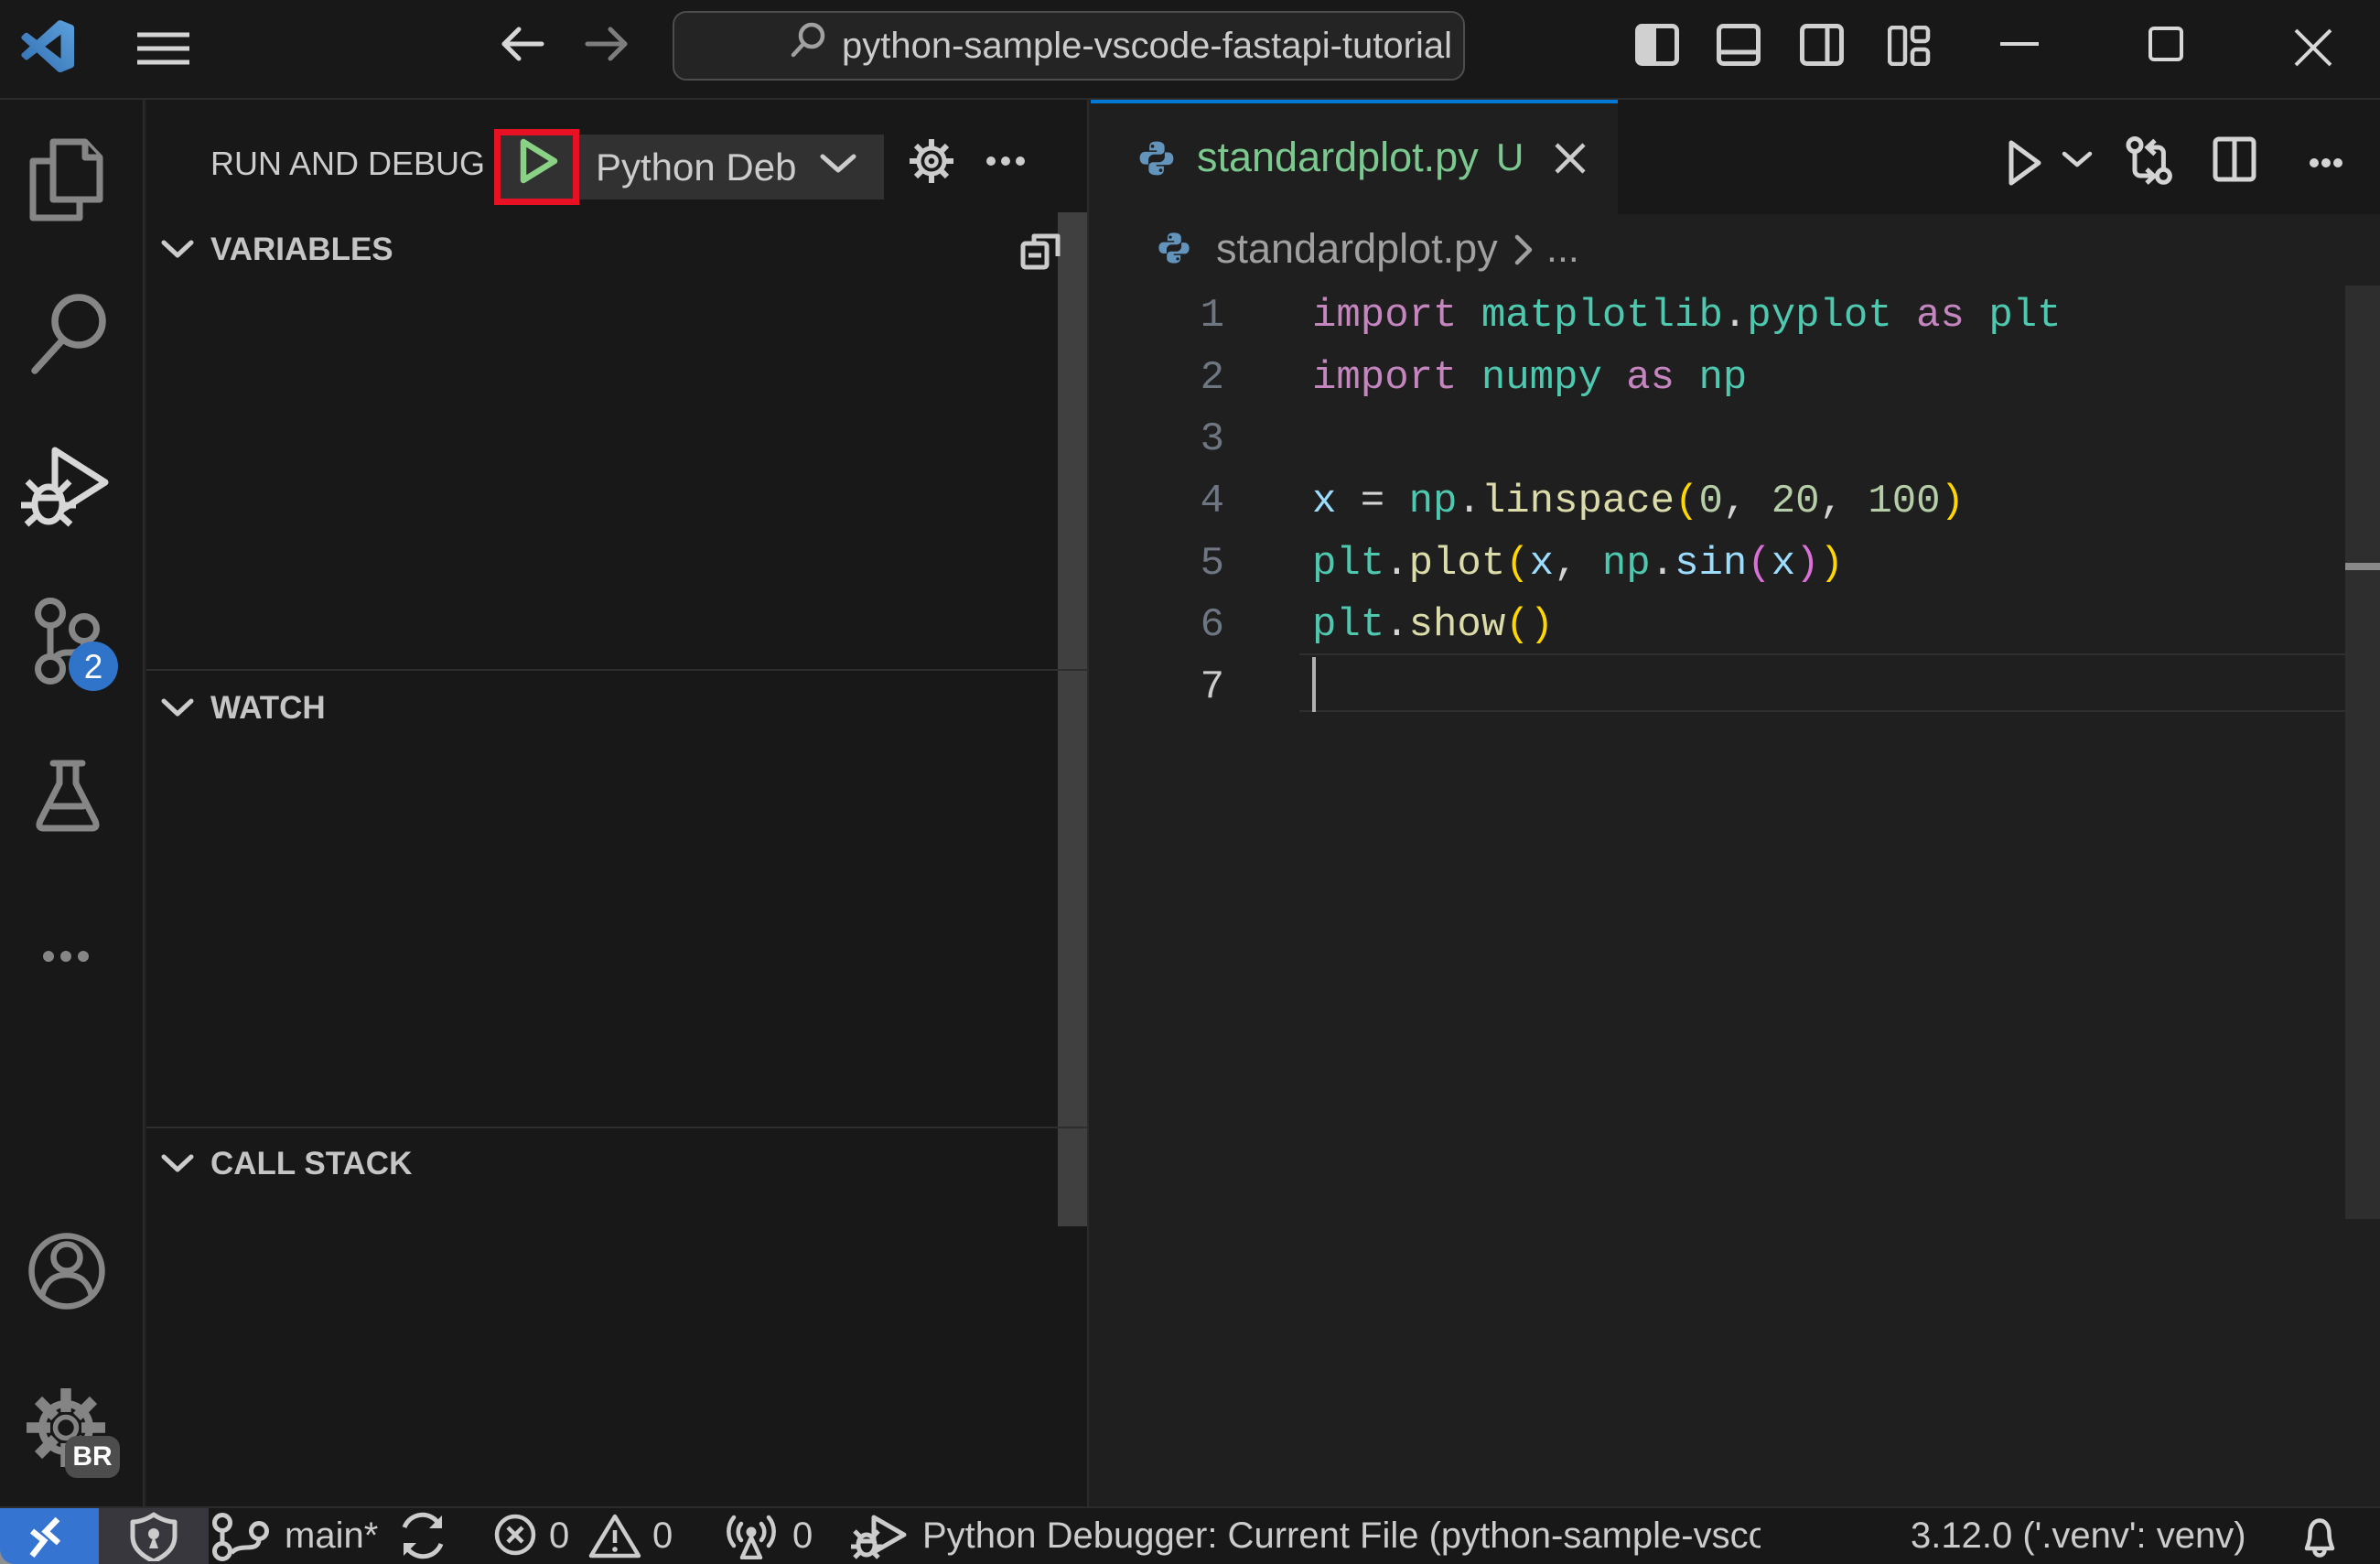 The image size is (2380, 1564). What do you see at coordinates (93, 666) in the screenshot?
I see `svg-text: 2` at bounding box center [93, 666].